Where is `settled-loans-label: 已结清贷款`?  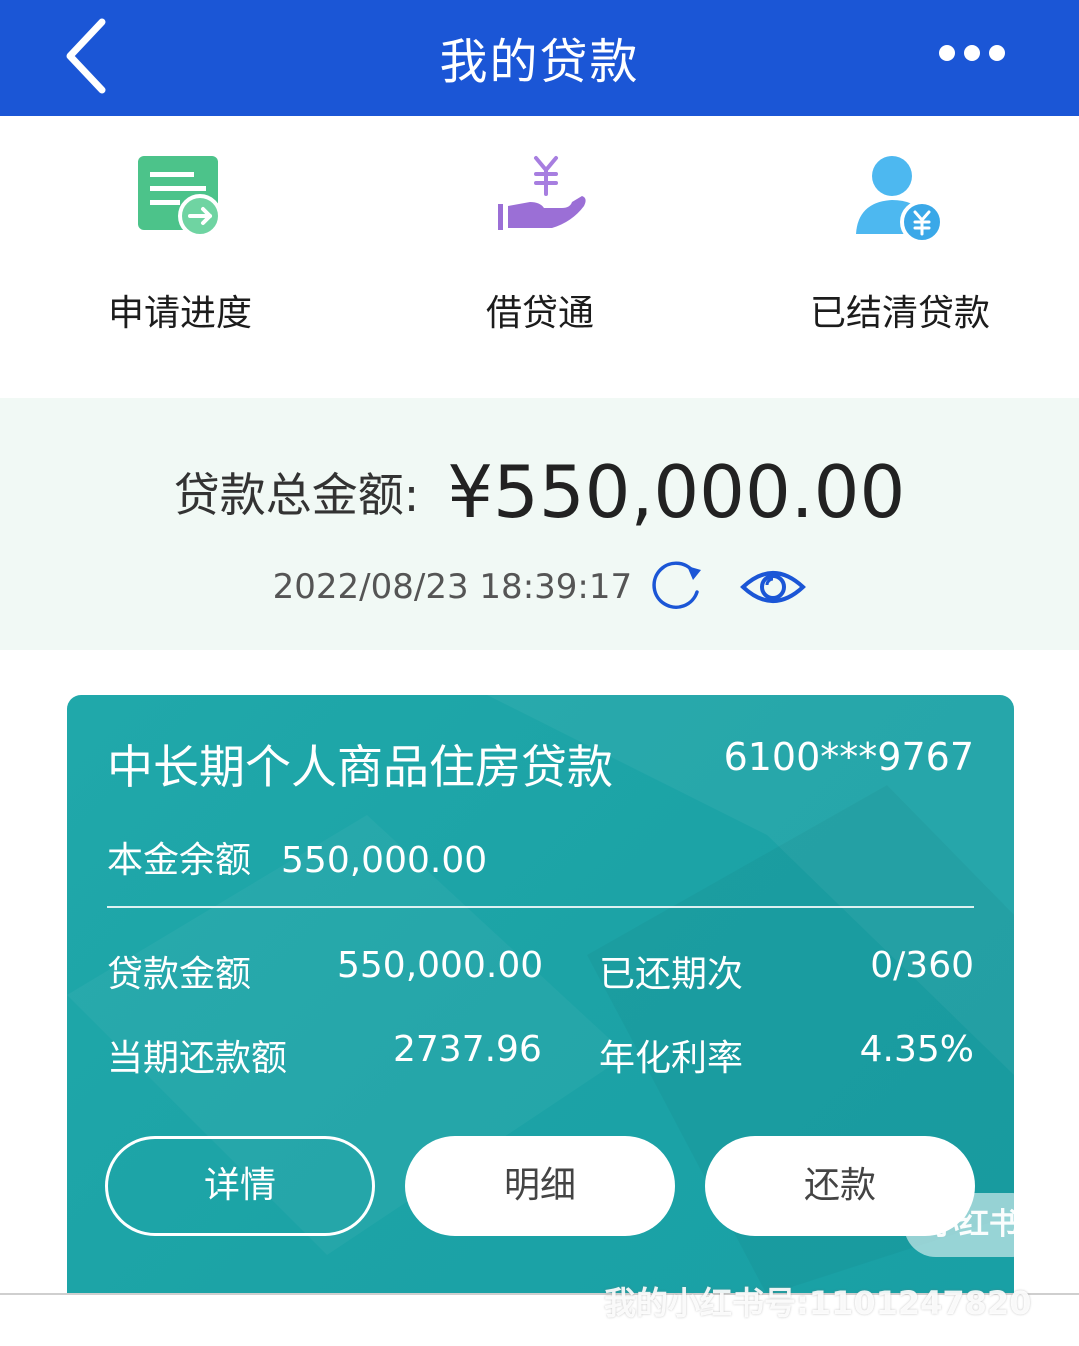 settled-loans-label: 已结清贷款 is located at coordinates (899, 313).